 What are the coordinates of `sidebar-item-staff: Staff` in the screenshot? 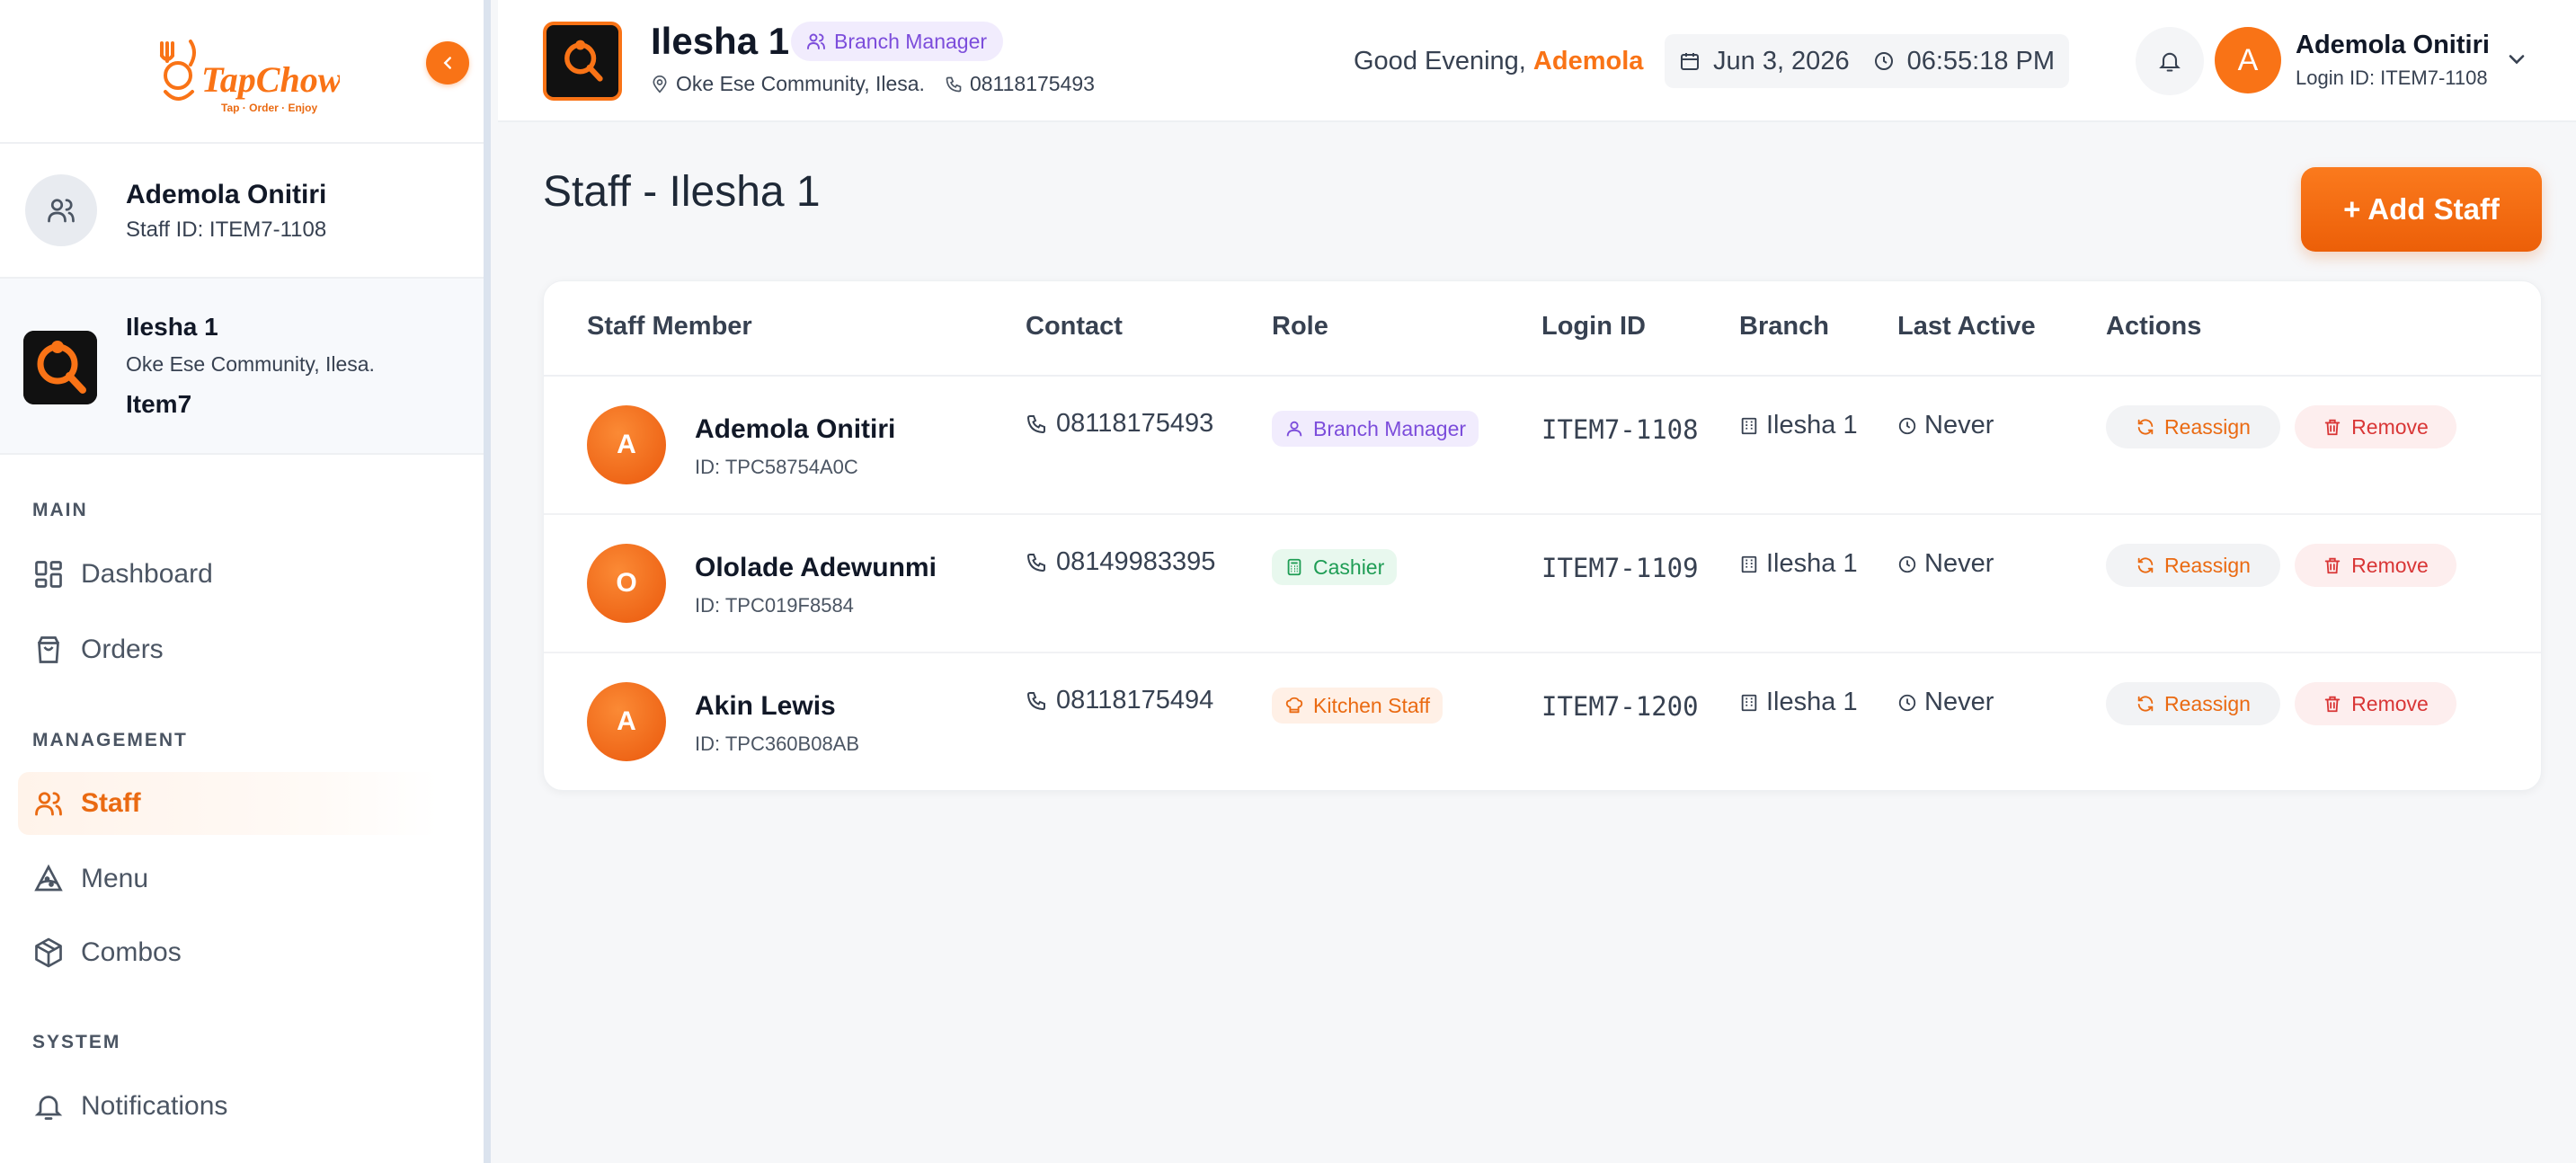 It's located at (228, 803).